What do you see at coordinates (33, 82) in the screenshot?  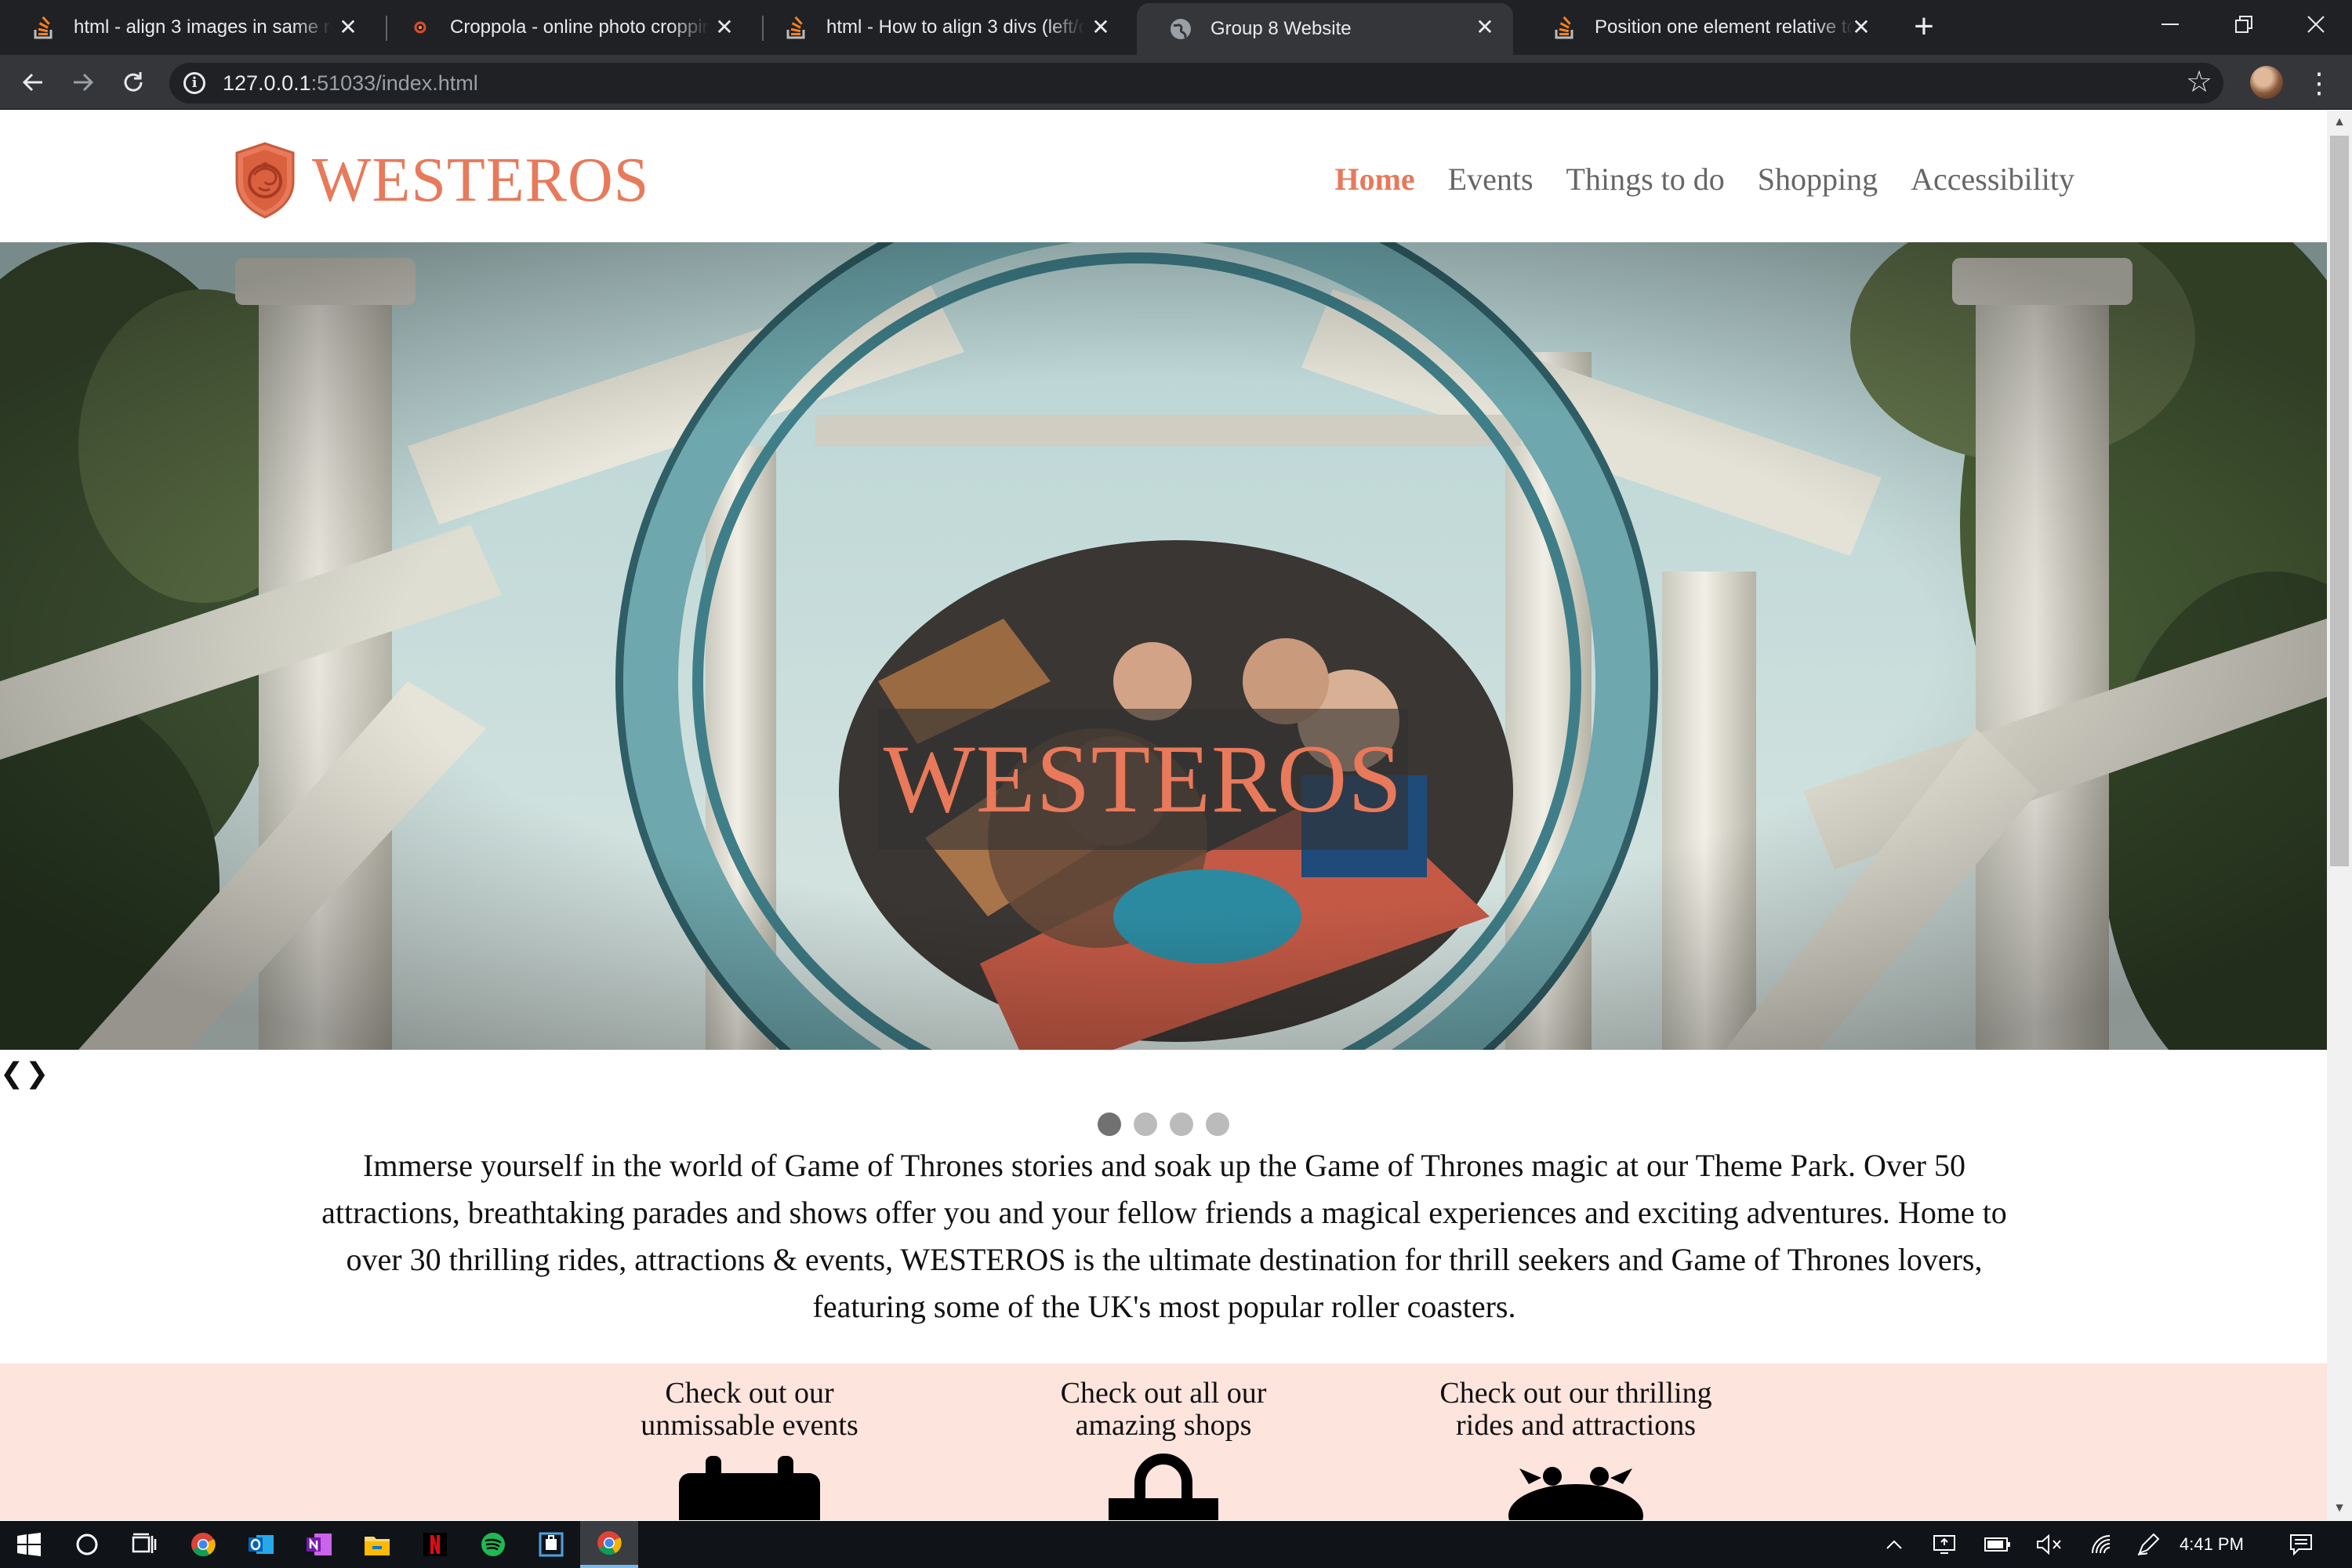 I see `back-icon` at bounding box center [33, 82].